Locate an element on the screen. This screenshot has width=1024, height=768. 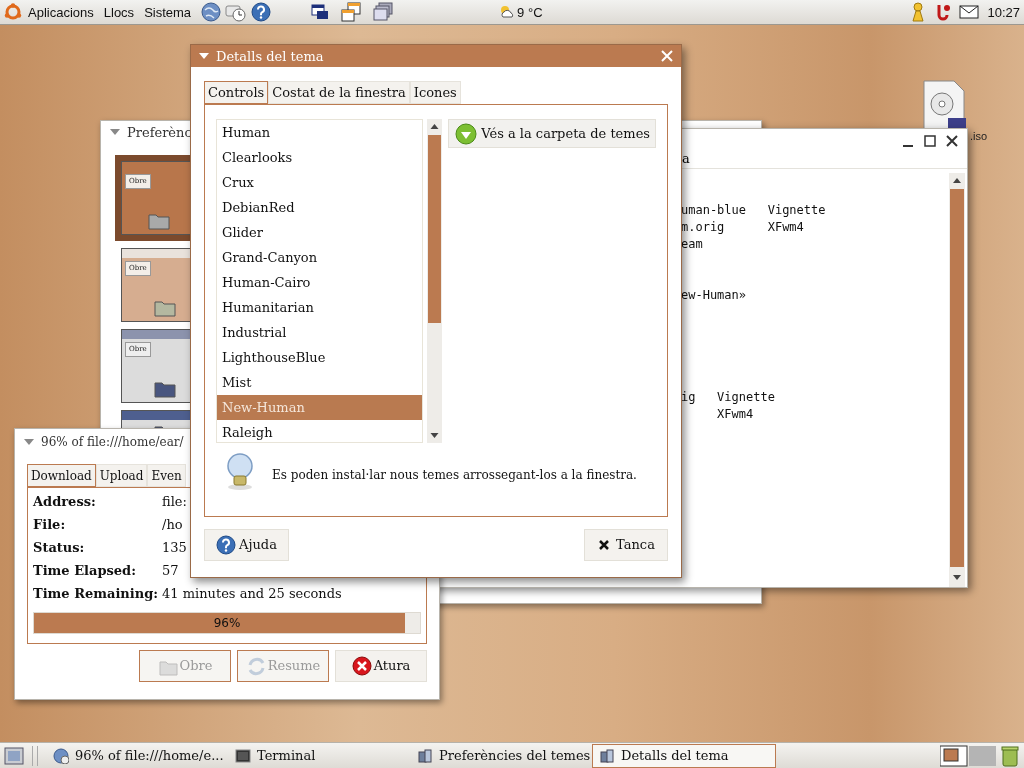
taskbar-button: Detalls del tema is located at coordinates (684, 755).